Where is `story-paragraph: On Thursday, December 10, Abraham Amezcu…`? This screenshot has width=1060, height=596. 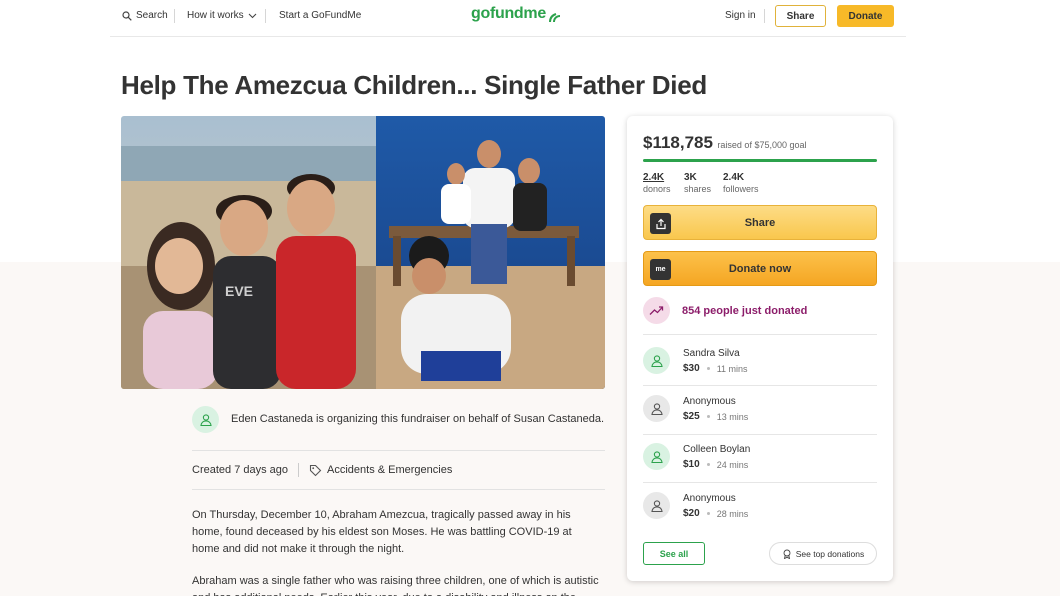
story-paragraph: On Thursday, December 10, Abraham Amezcu… is located at coordinates (382, 532).